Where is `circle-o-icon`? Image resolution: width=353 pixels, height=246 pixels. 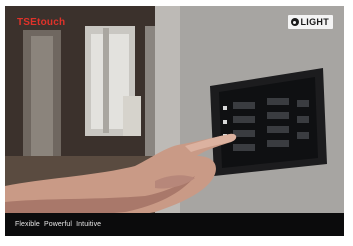 circle-o-icon is located at coordinates (294, 22).